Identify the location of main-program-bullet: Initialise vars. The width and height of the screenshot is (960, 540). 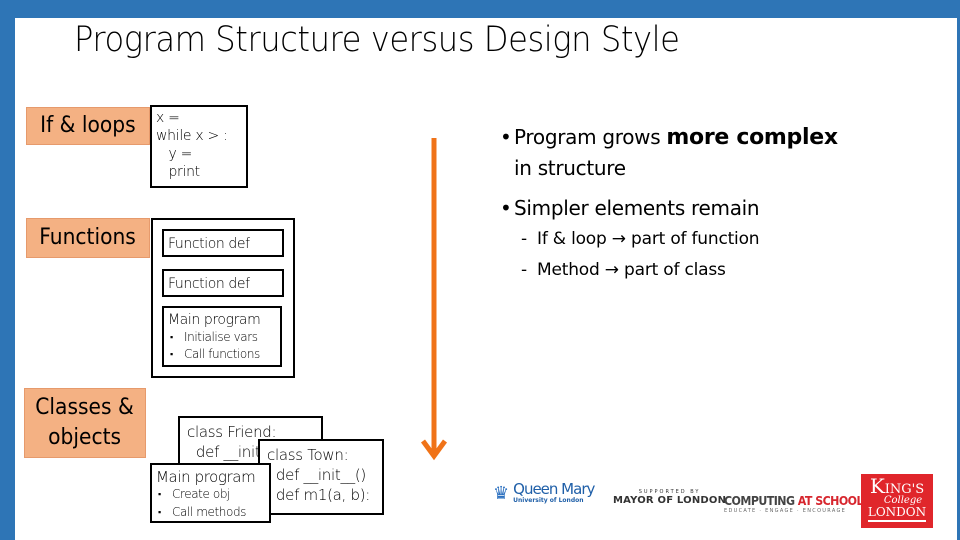
(222, 337).